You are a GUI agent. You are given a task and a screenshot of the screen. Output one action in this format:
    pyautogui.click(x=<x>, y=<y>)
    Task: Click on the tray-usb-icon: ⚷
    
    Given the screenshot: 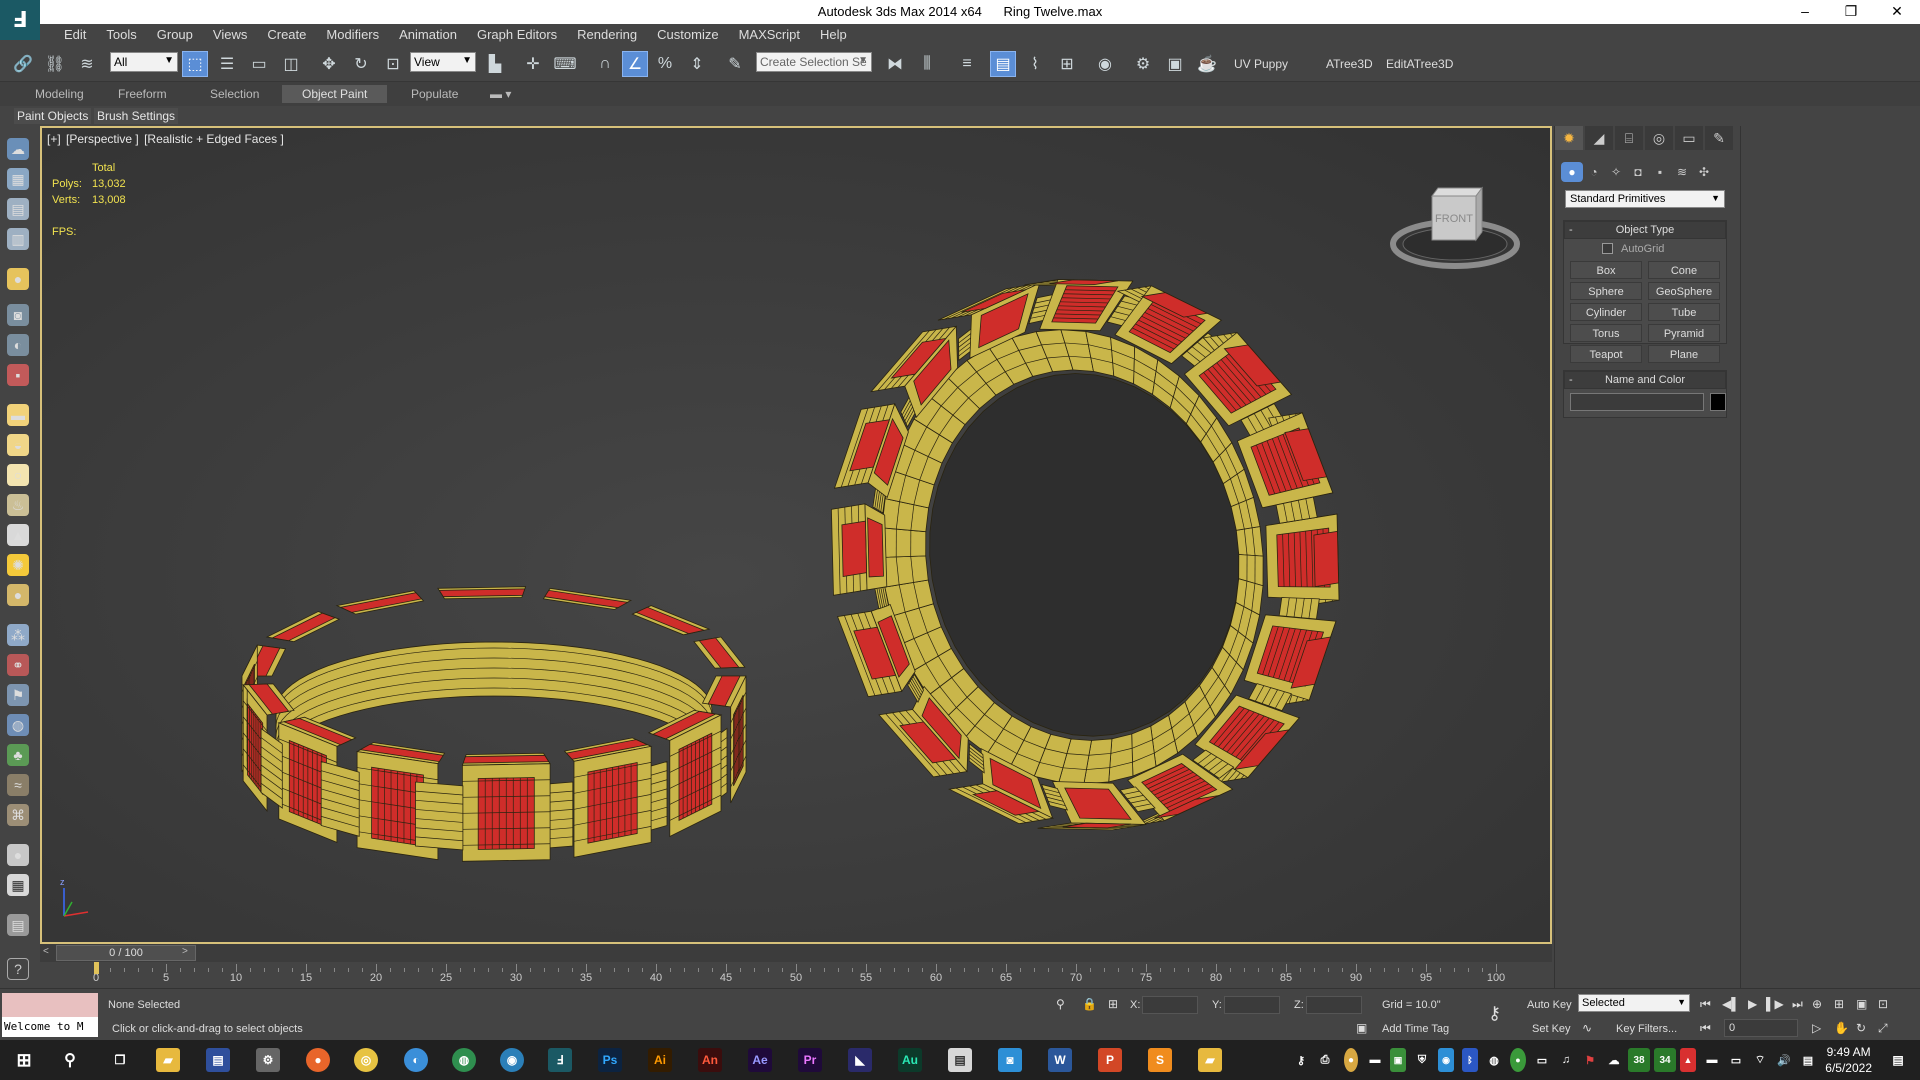 What is the action you would take?
    pyautogui.click(x=1301, y=1060)
    